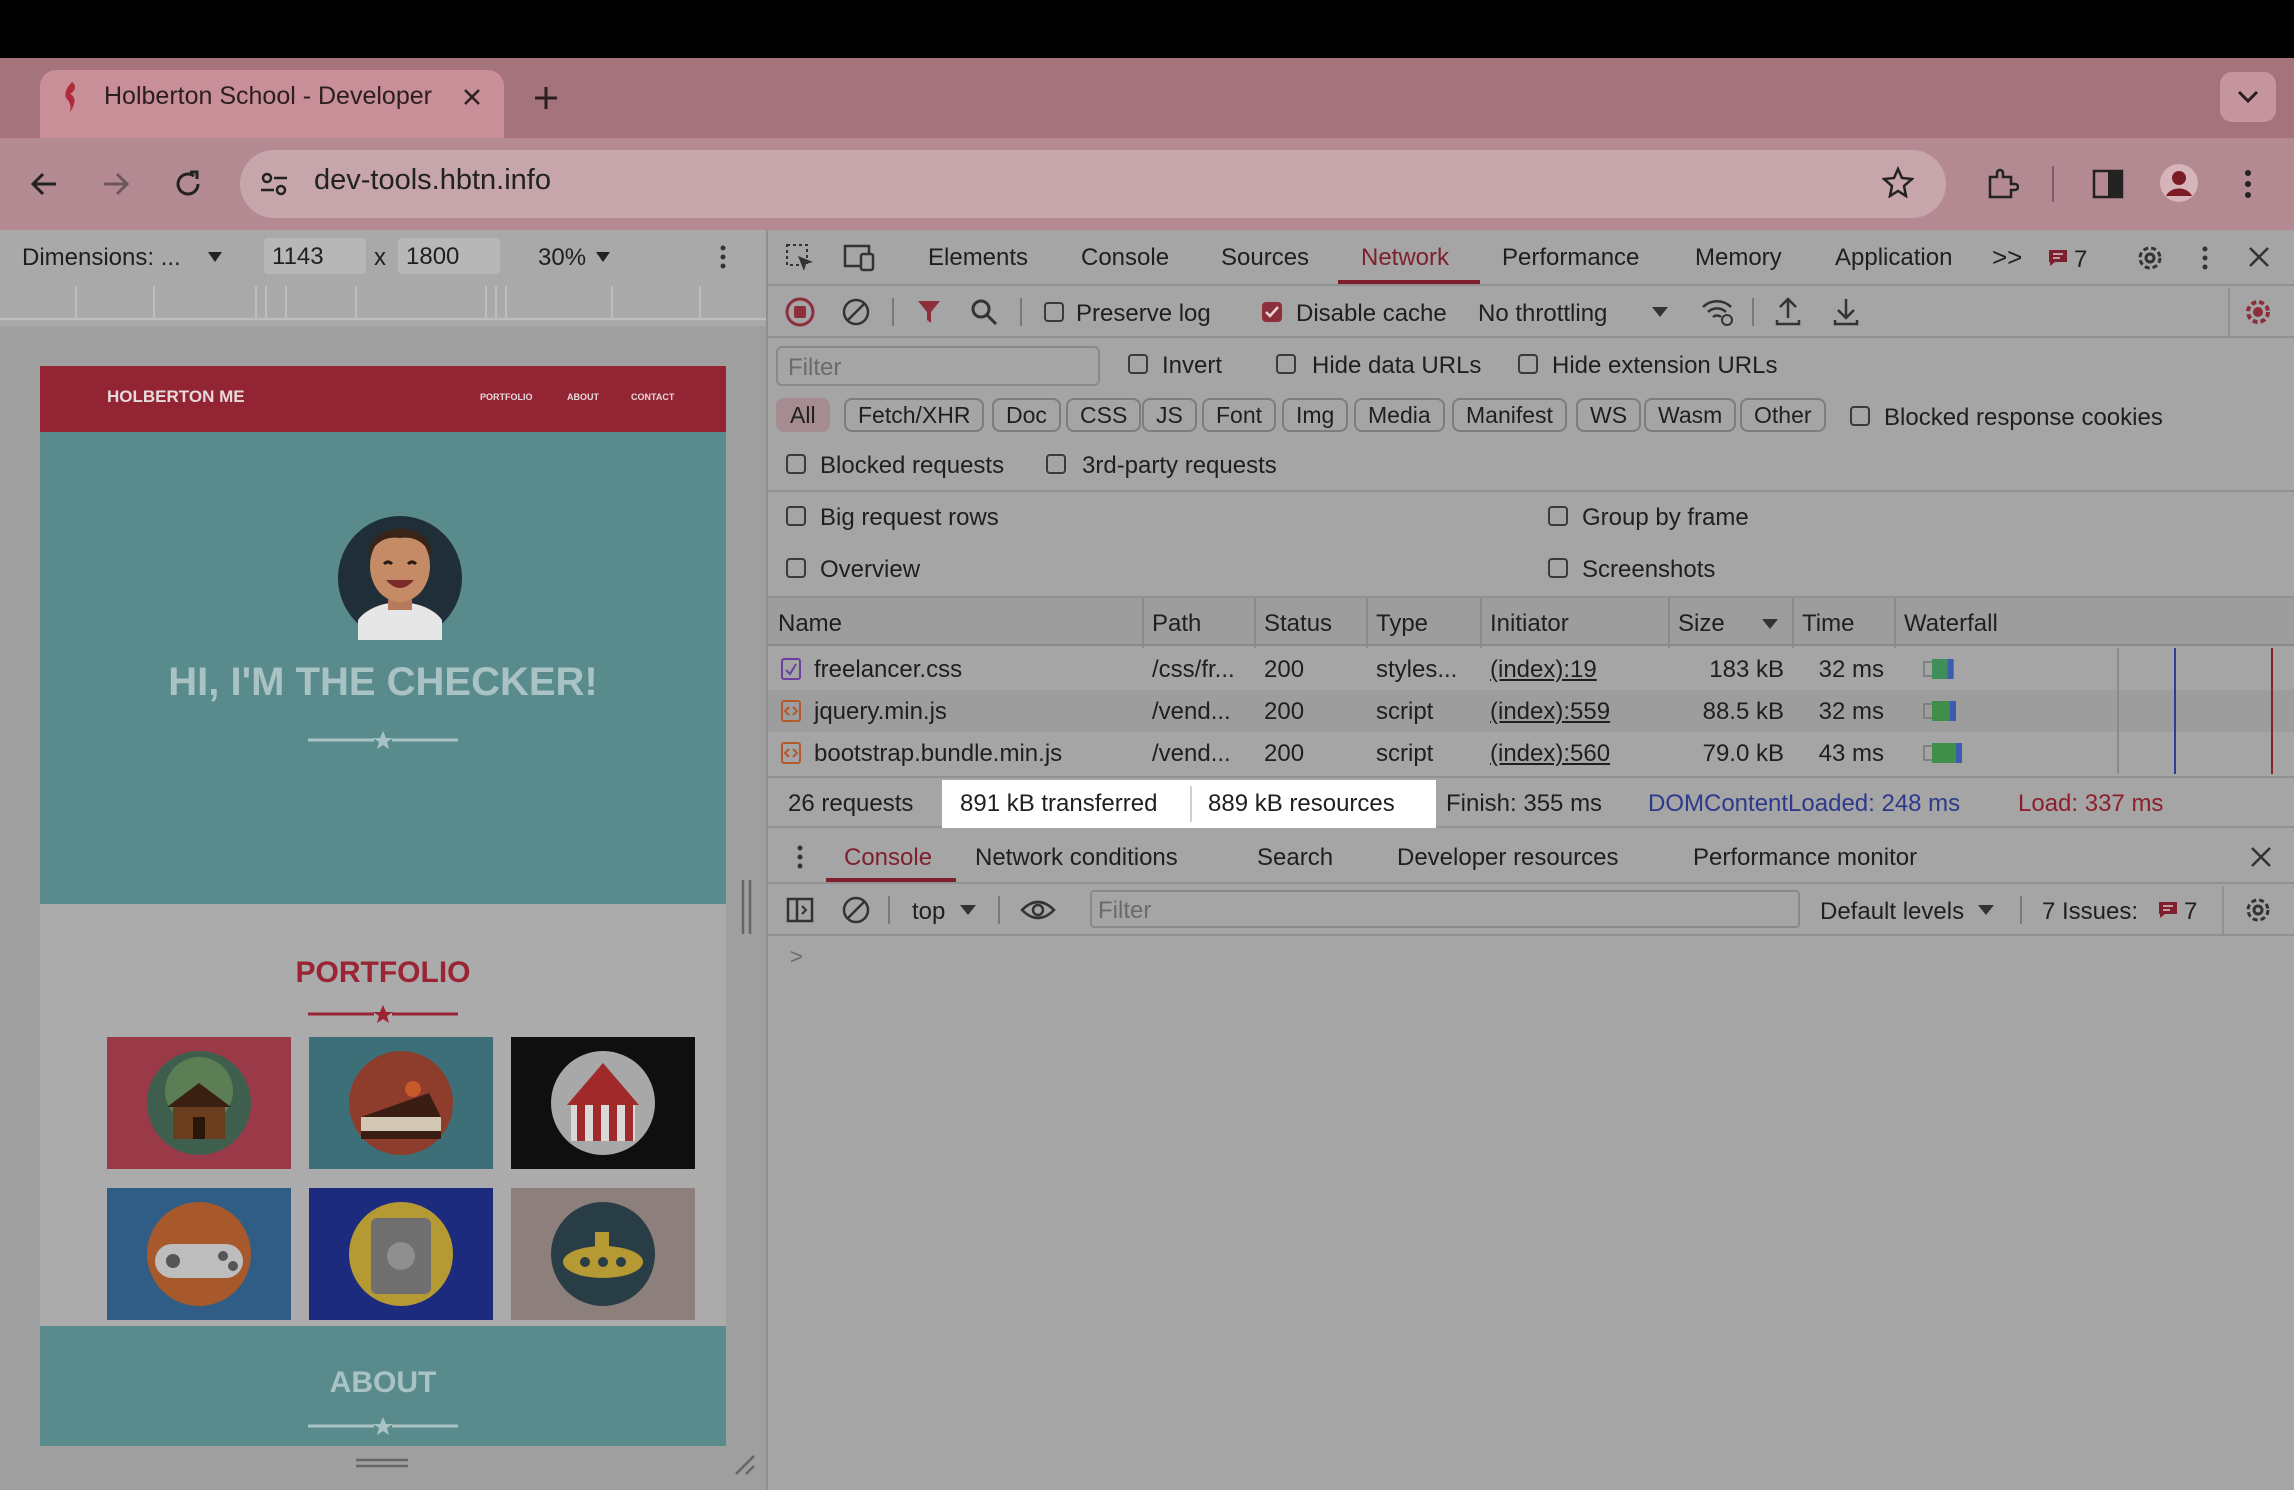 The image size is (2294, 1490). Describe the element at coordinates (1298, 624) in the screenshot. I see `column-header-status: Status` at that location.